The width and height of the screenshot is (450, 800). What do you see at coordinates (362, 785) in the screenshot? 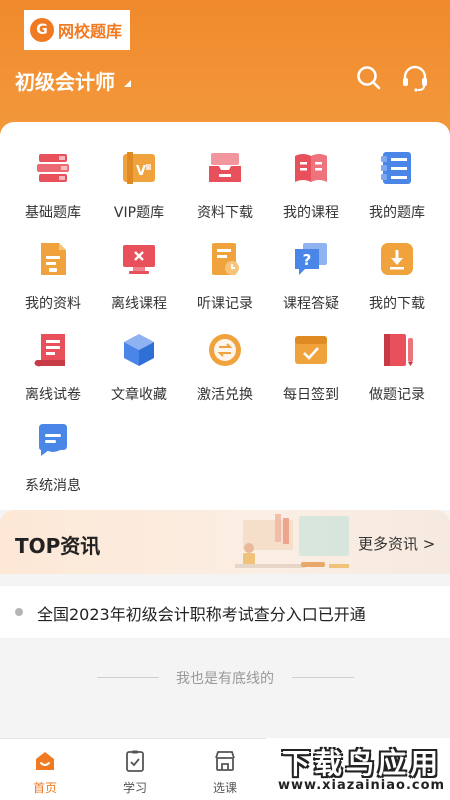
I see `watermark-url: www.xiazainiao.com` at bounding box center [362, 785].